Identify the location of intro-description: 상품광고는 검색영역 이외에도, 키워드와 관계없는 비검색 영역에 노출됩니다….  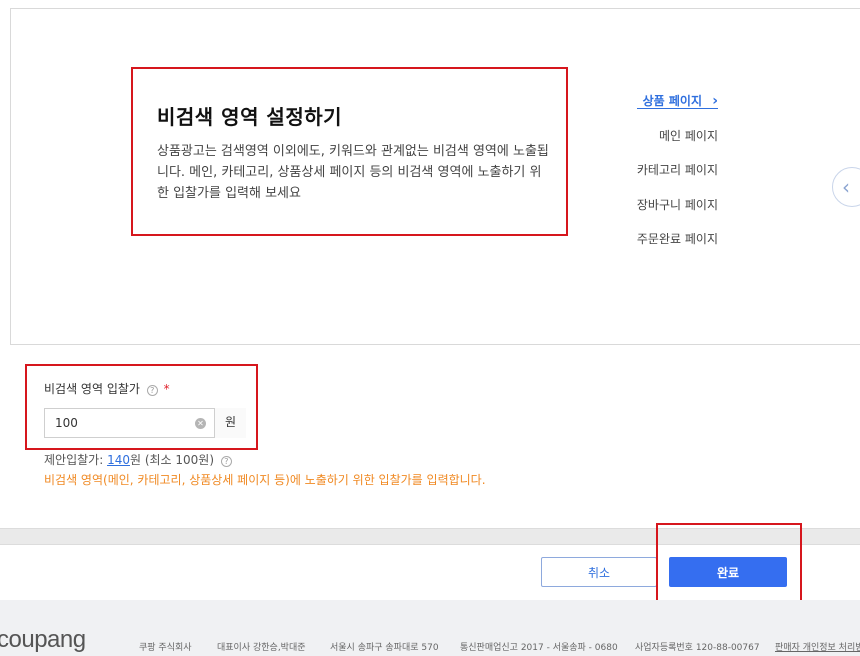
(353, 172).